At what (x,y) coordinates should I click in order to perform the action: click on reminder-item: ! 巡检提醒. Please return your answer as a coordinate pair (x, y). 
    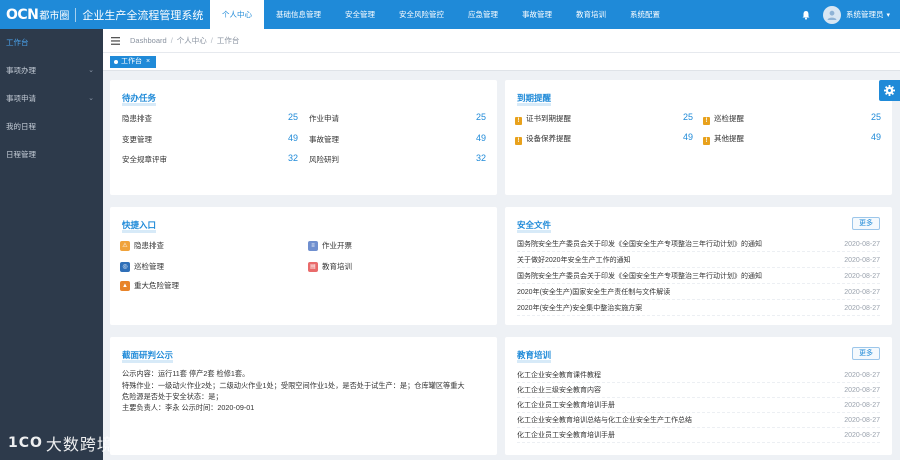
    Looking at the image, I should click on (723, 119).